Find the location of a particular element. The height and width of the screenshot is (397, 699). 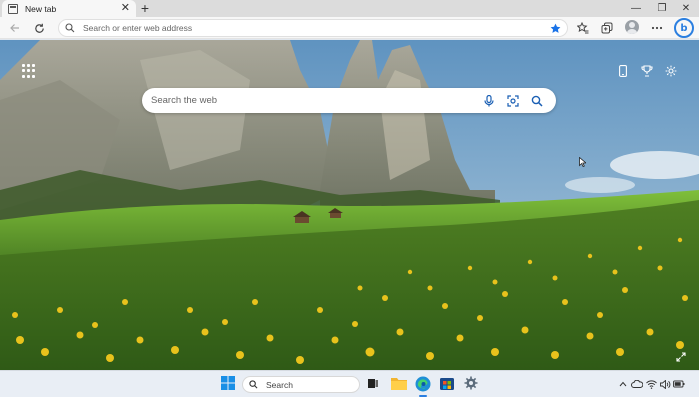

edge-browser-icon is located at coordinates (423, 384).